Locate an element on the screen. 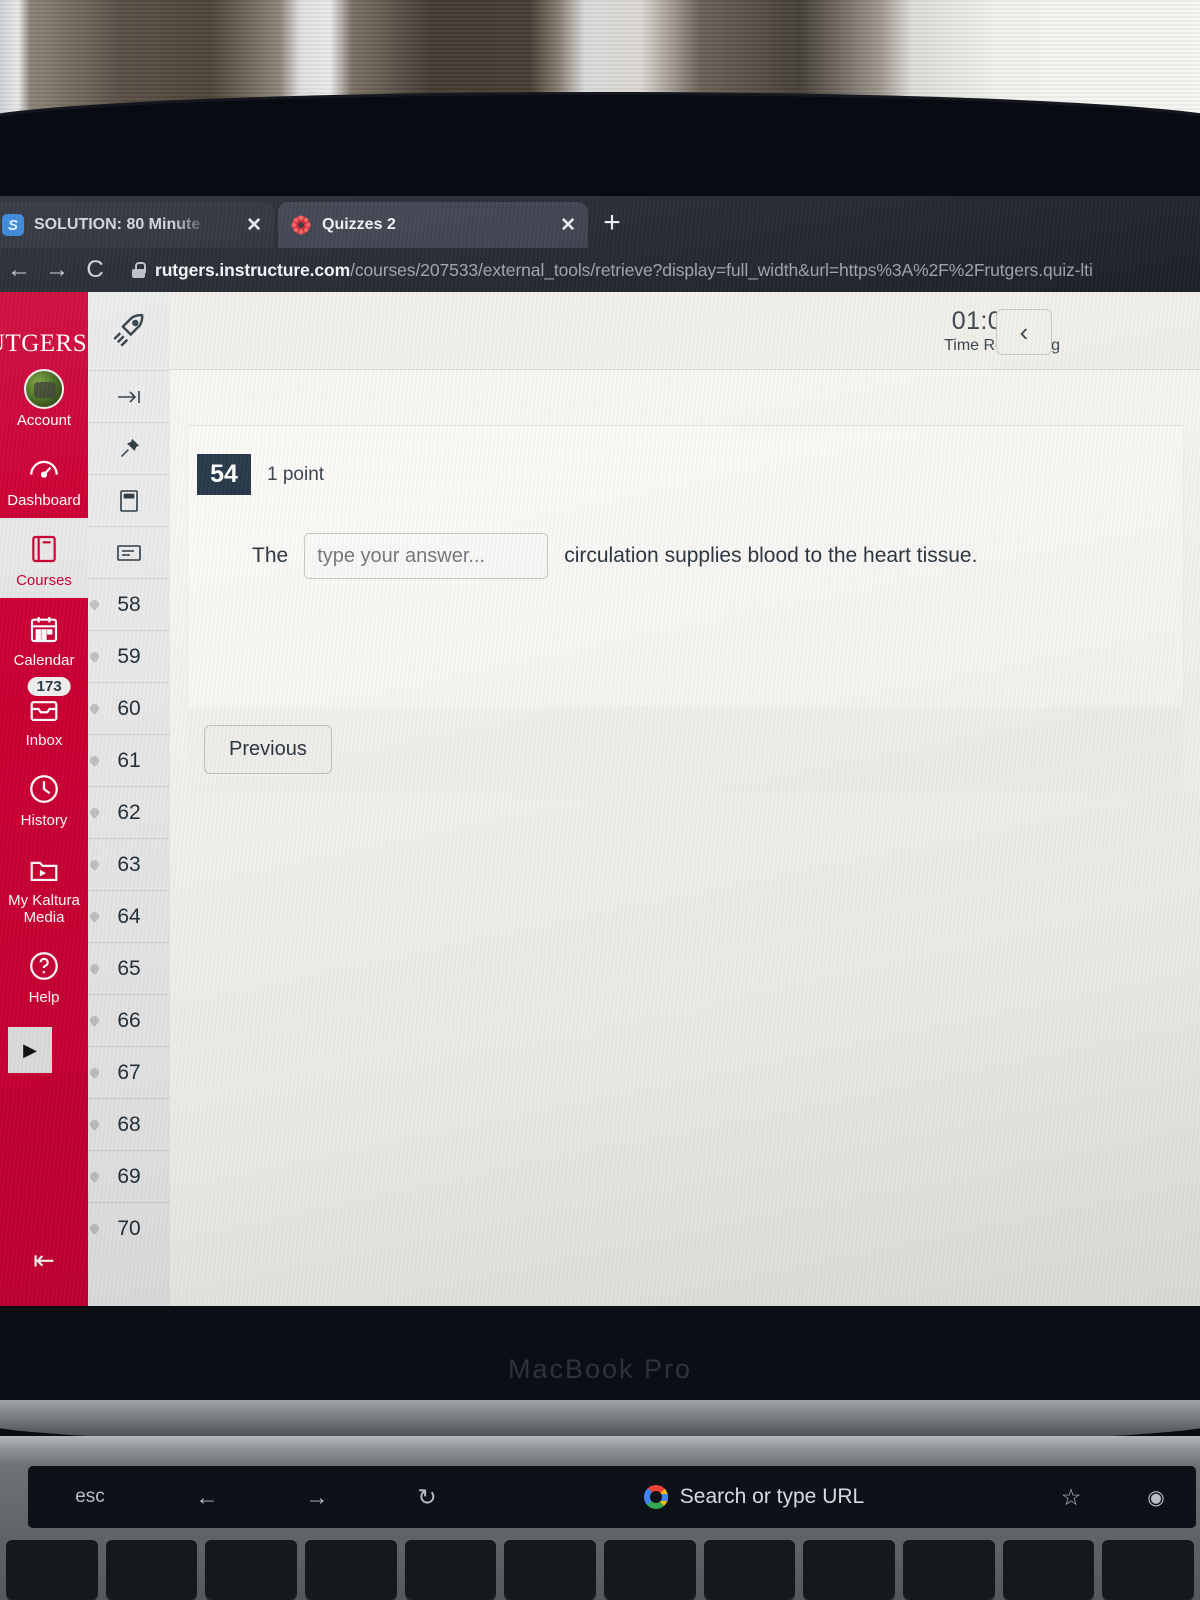 The height and width of the screenshot is (1600, 1200). sidebar-item-help: Help is located at coordinates (44, 975).